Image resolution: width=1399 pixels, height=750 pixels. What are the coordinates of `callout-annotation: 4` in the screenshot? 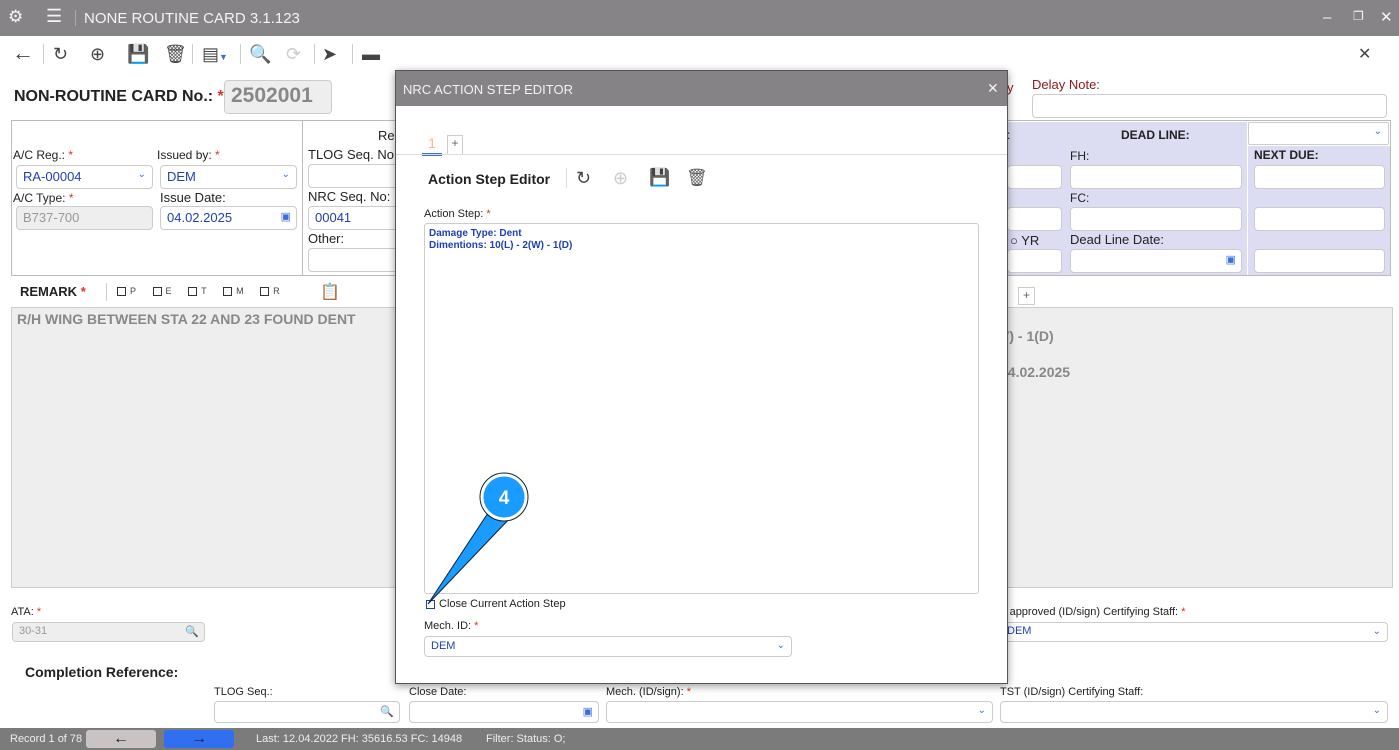 It's located at (478, 538).